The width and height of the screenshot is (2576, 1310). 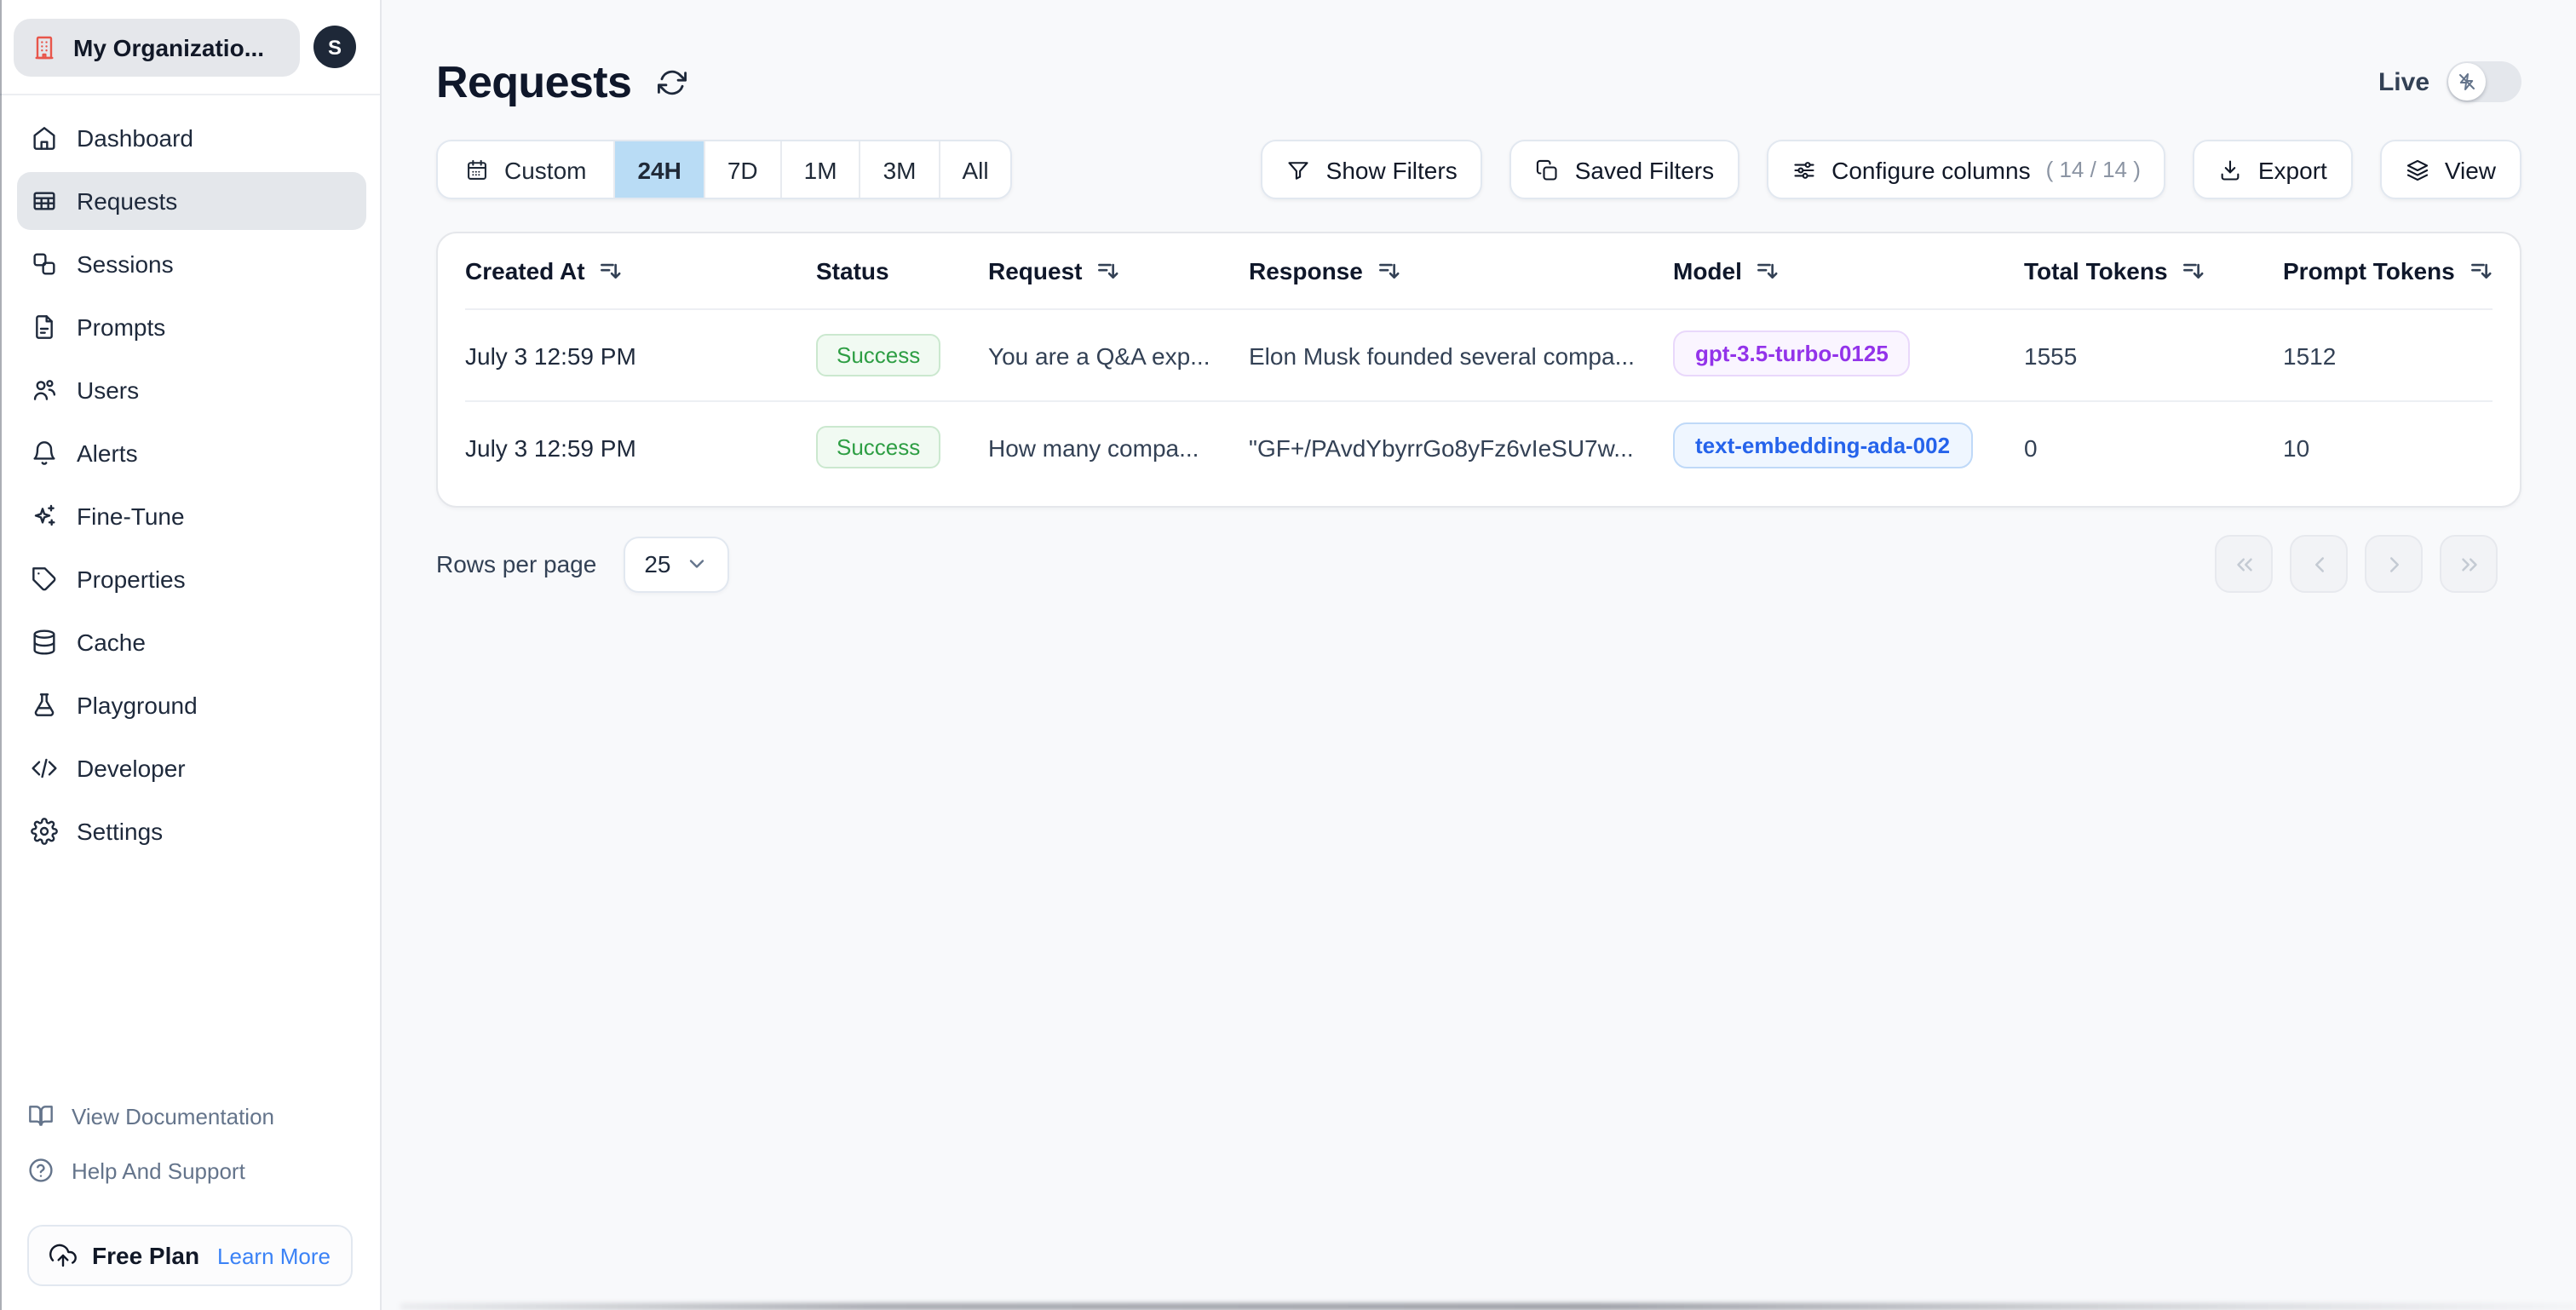 I want to click on cell-status: Success, so click(x=902, y=447).